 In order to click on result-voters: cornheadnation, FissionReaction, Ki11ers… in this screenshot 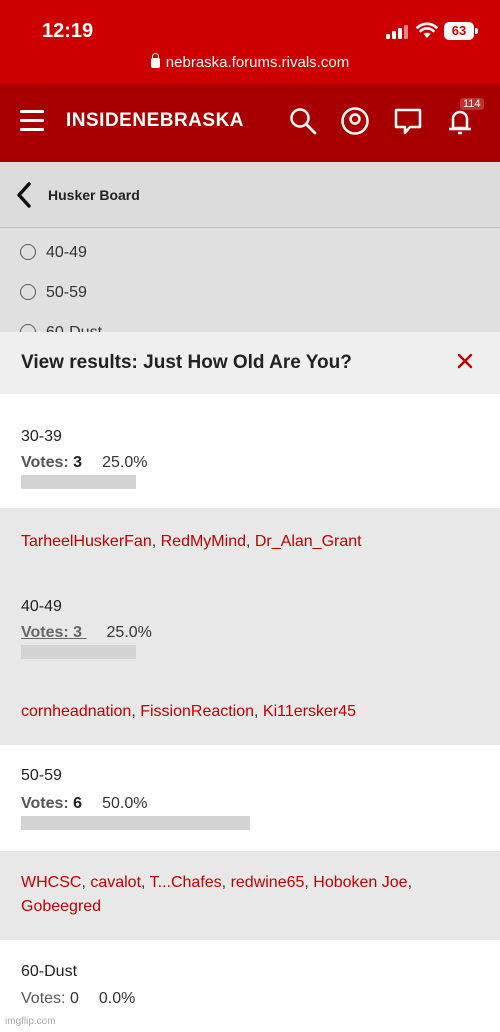, I will do `click(250, 712)`.